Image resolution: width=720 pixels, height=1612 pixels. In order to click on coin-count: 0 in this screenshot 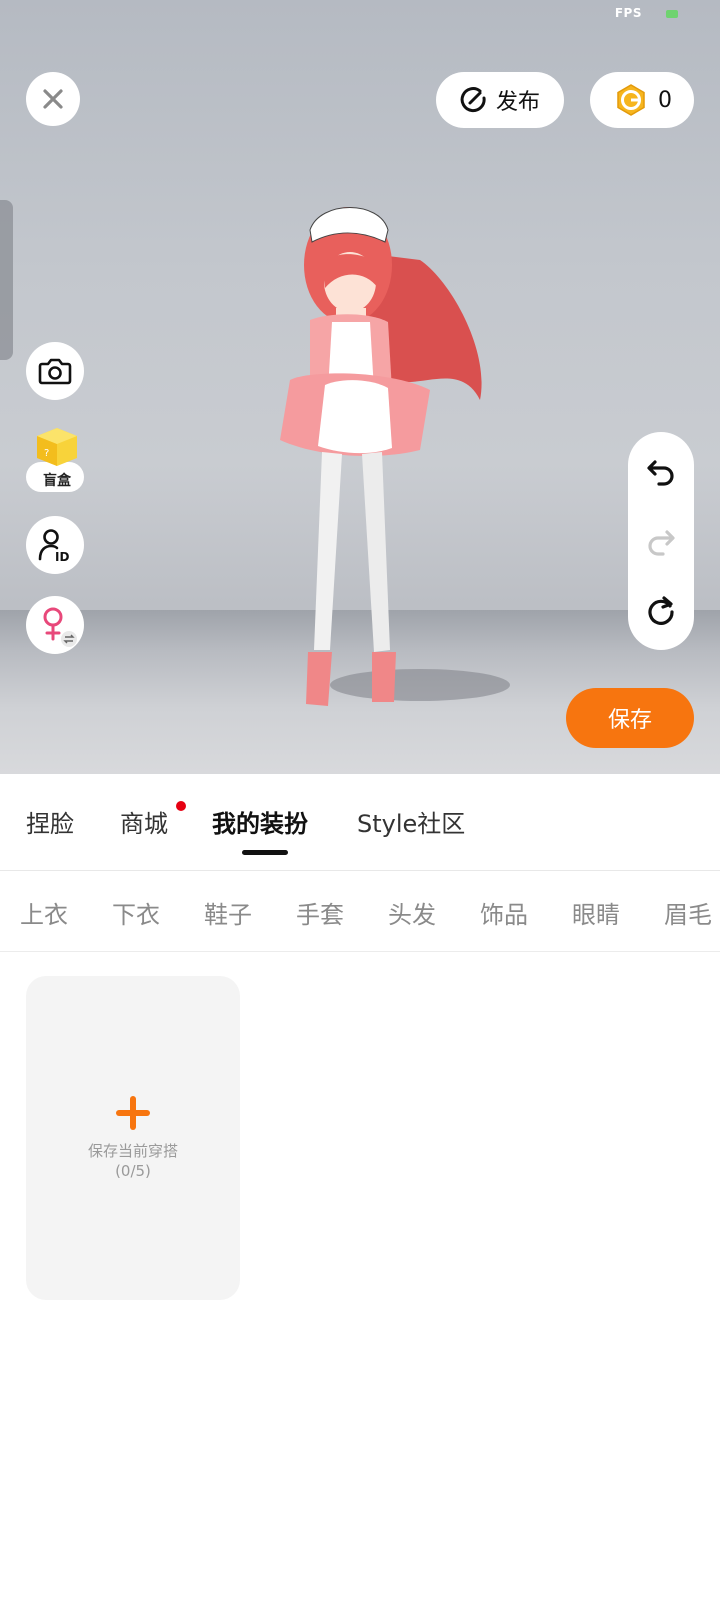, I will do `click(665, 100)`.